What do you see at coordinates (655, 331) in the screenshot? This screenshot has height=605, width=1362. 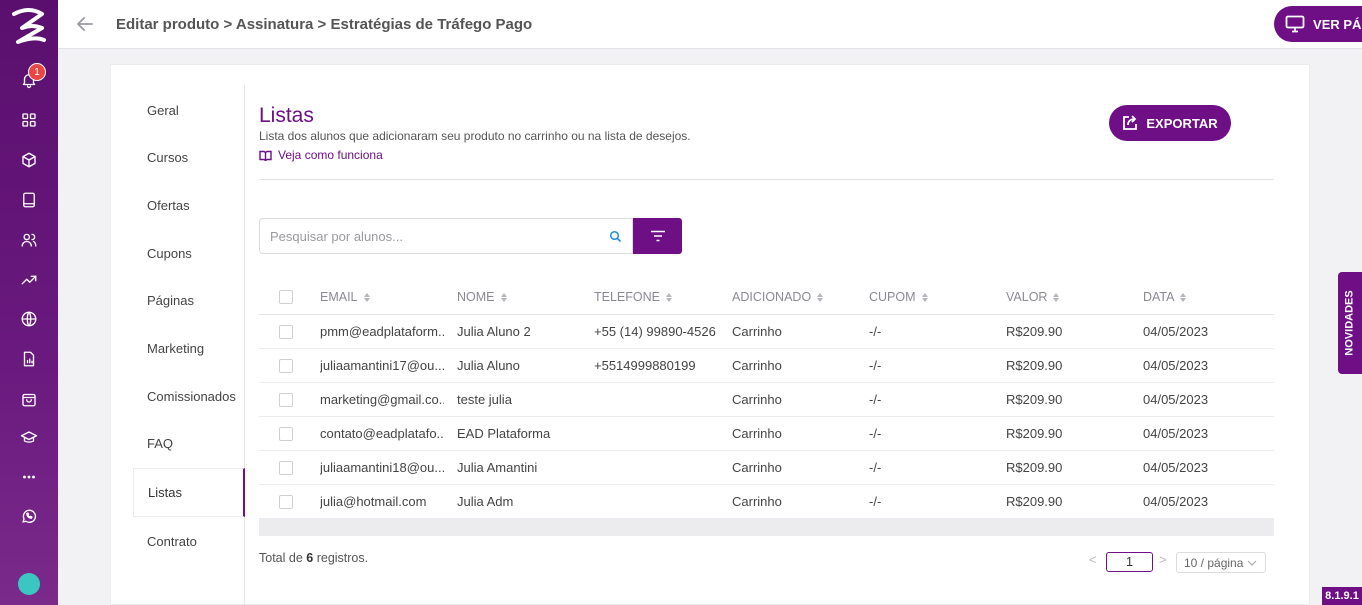 I see `cell-telefone: +55 (14) 99890-4526` at bounding box center [655, 331].